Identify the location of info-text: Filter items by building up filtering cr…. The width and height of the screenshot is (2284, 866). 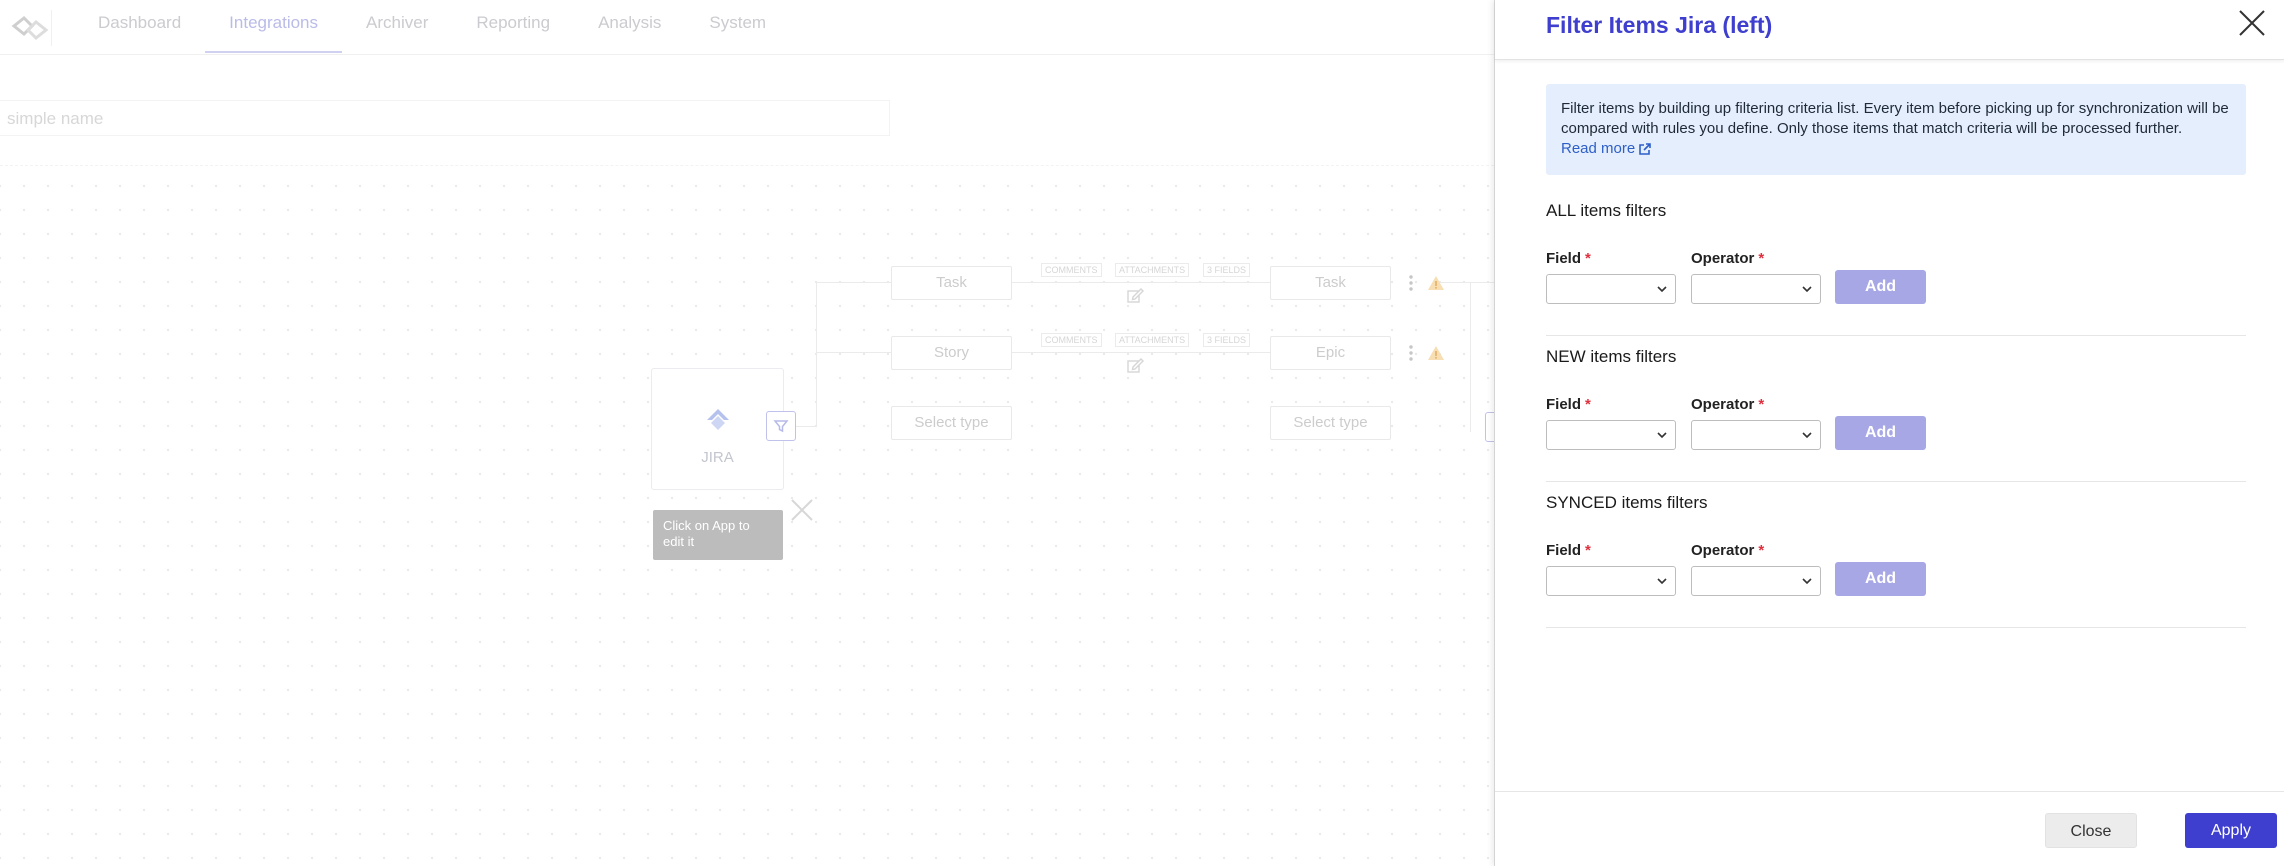
(1895, 118).